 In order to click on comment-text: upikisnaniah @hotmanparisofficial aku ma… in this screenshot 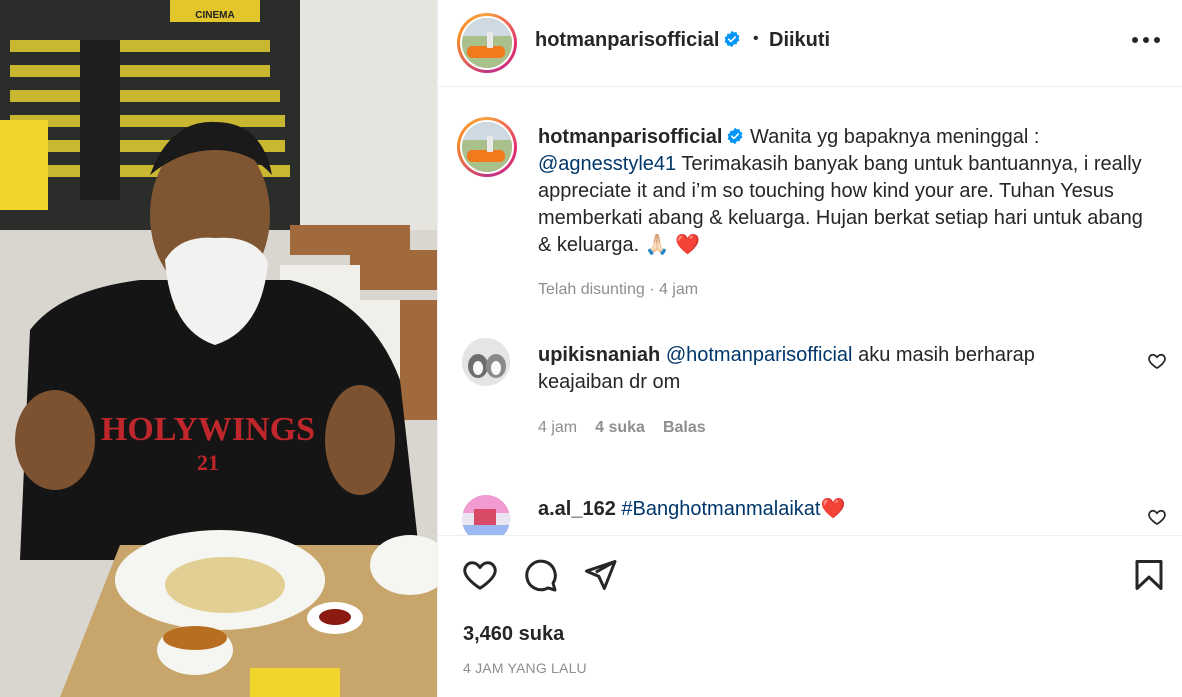, I will do `click(818, 369)`.